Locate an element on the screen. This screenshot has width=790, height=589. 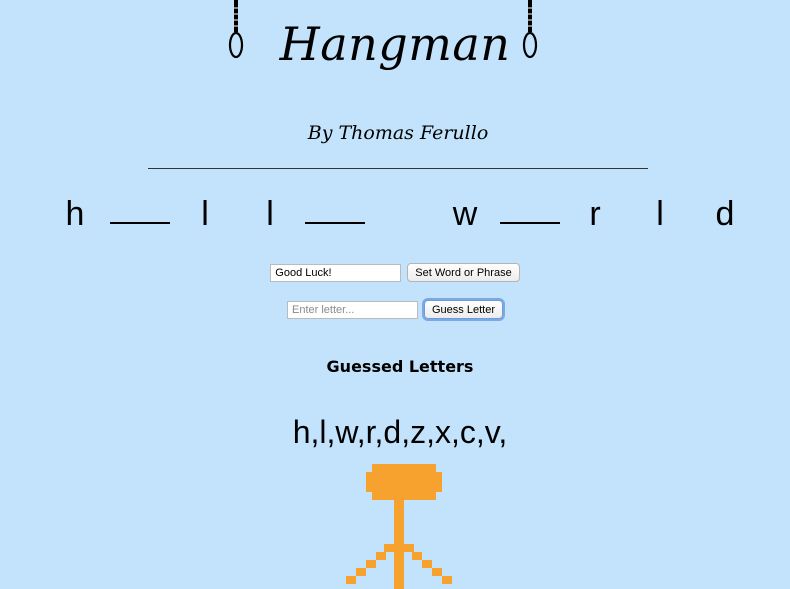
revealed-letter: d is located at coordinates (725, 214).